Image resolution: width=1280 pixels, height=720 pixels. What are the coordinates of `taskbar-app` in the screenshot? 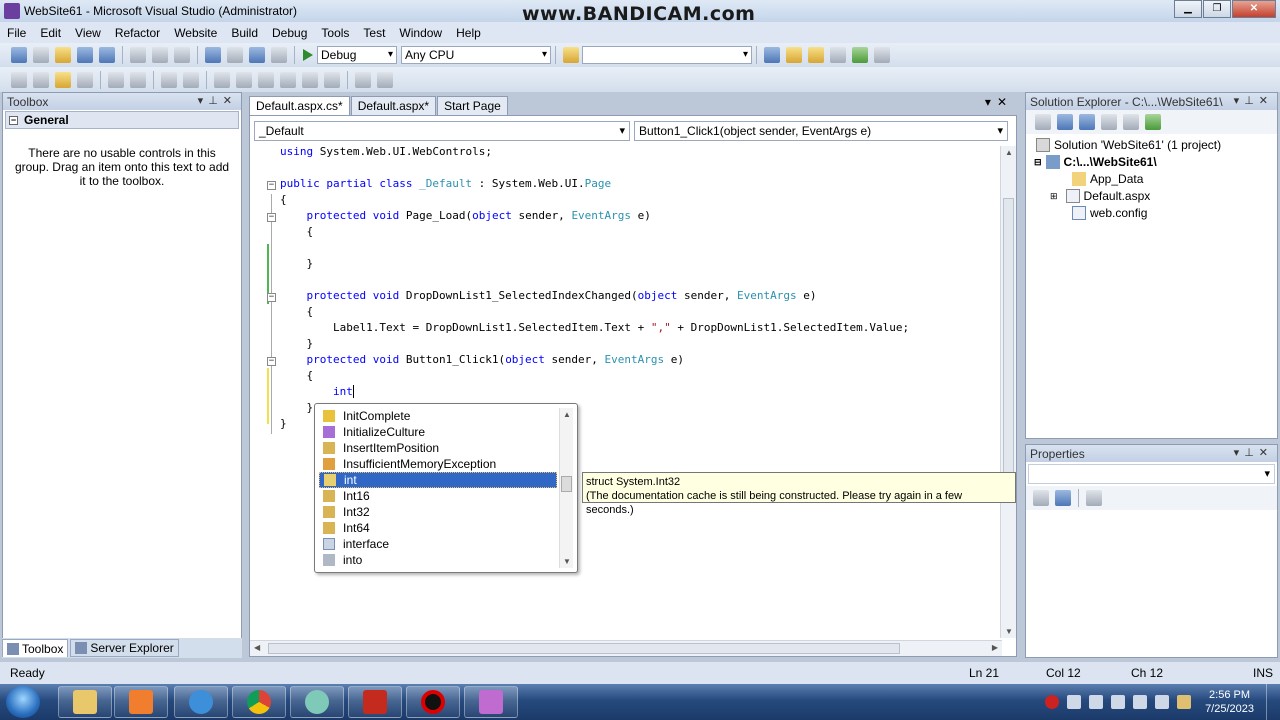 It's located at (317, 702).